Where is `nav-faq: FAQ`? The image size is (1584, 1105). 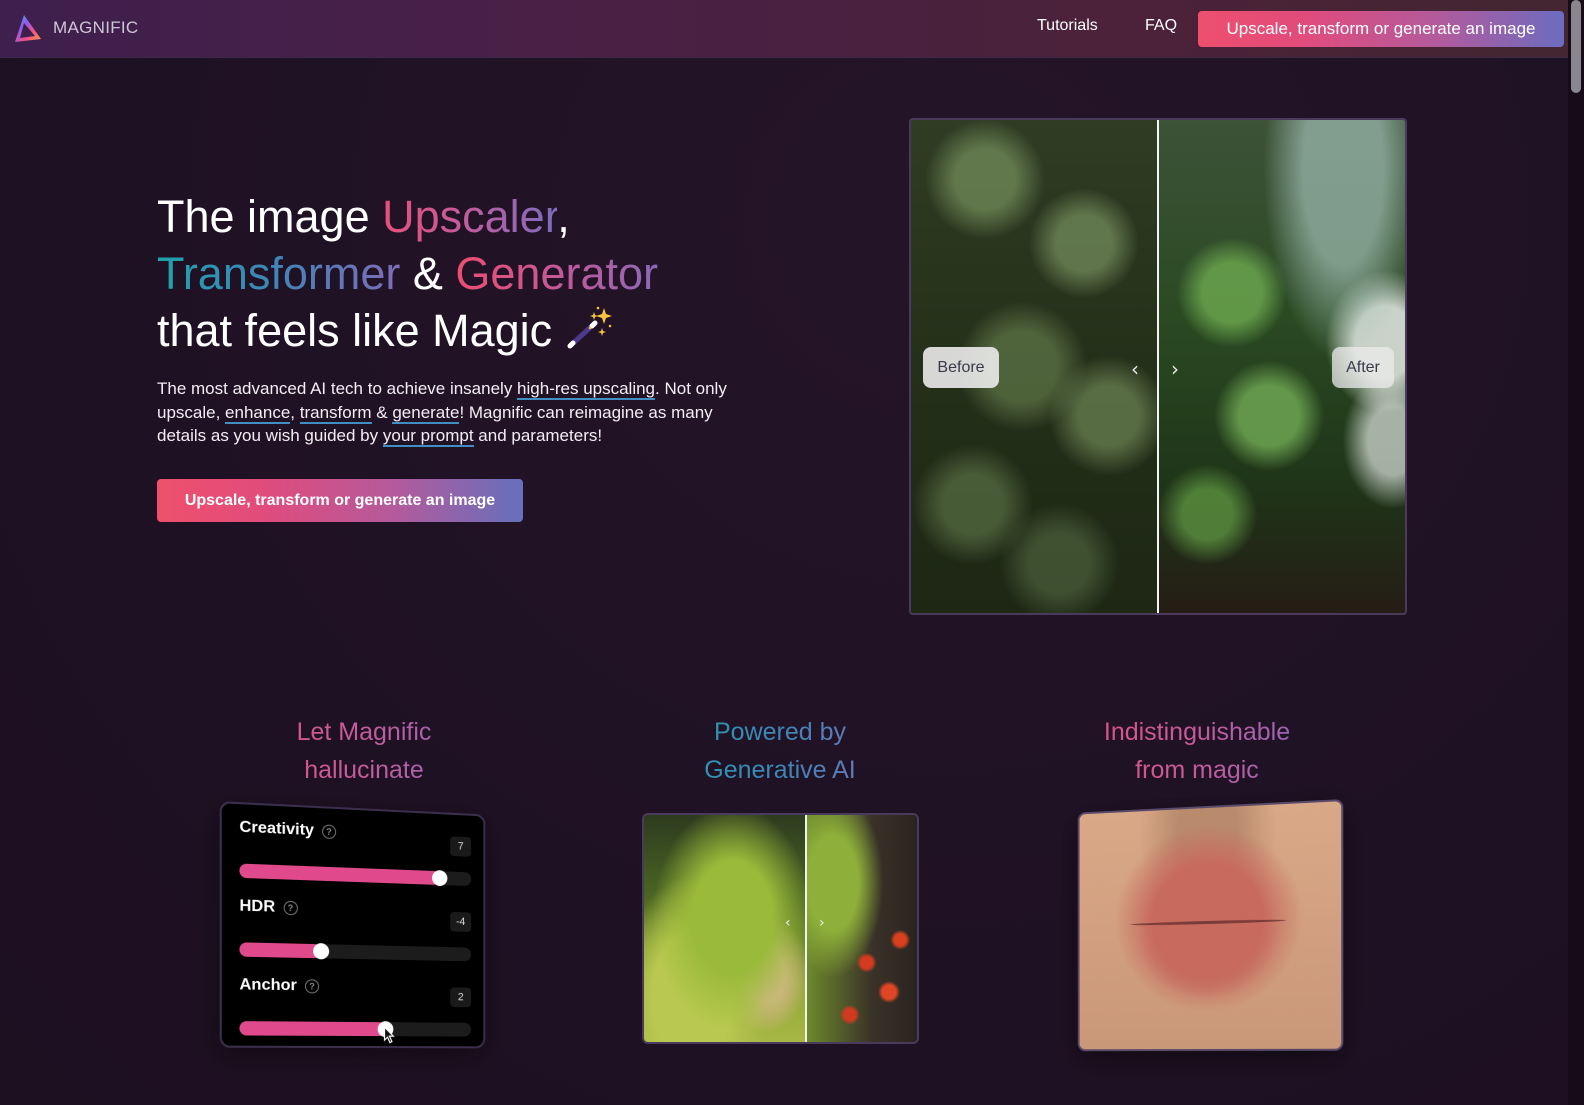 nav-faq: FAQ is located at coordinates (1161, 26).